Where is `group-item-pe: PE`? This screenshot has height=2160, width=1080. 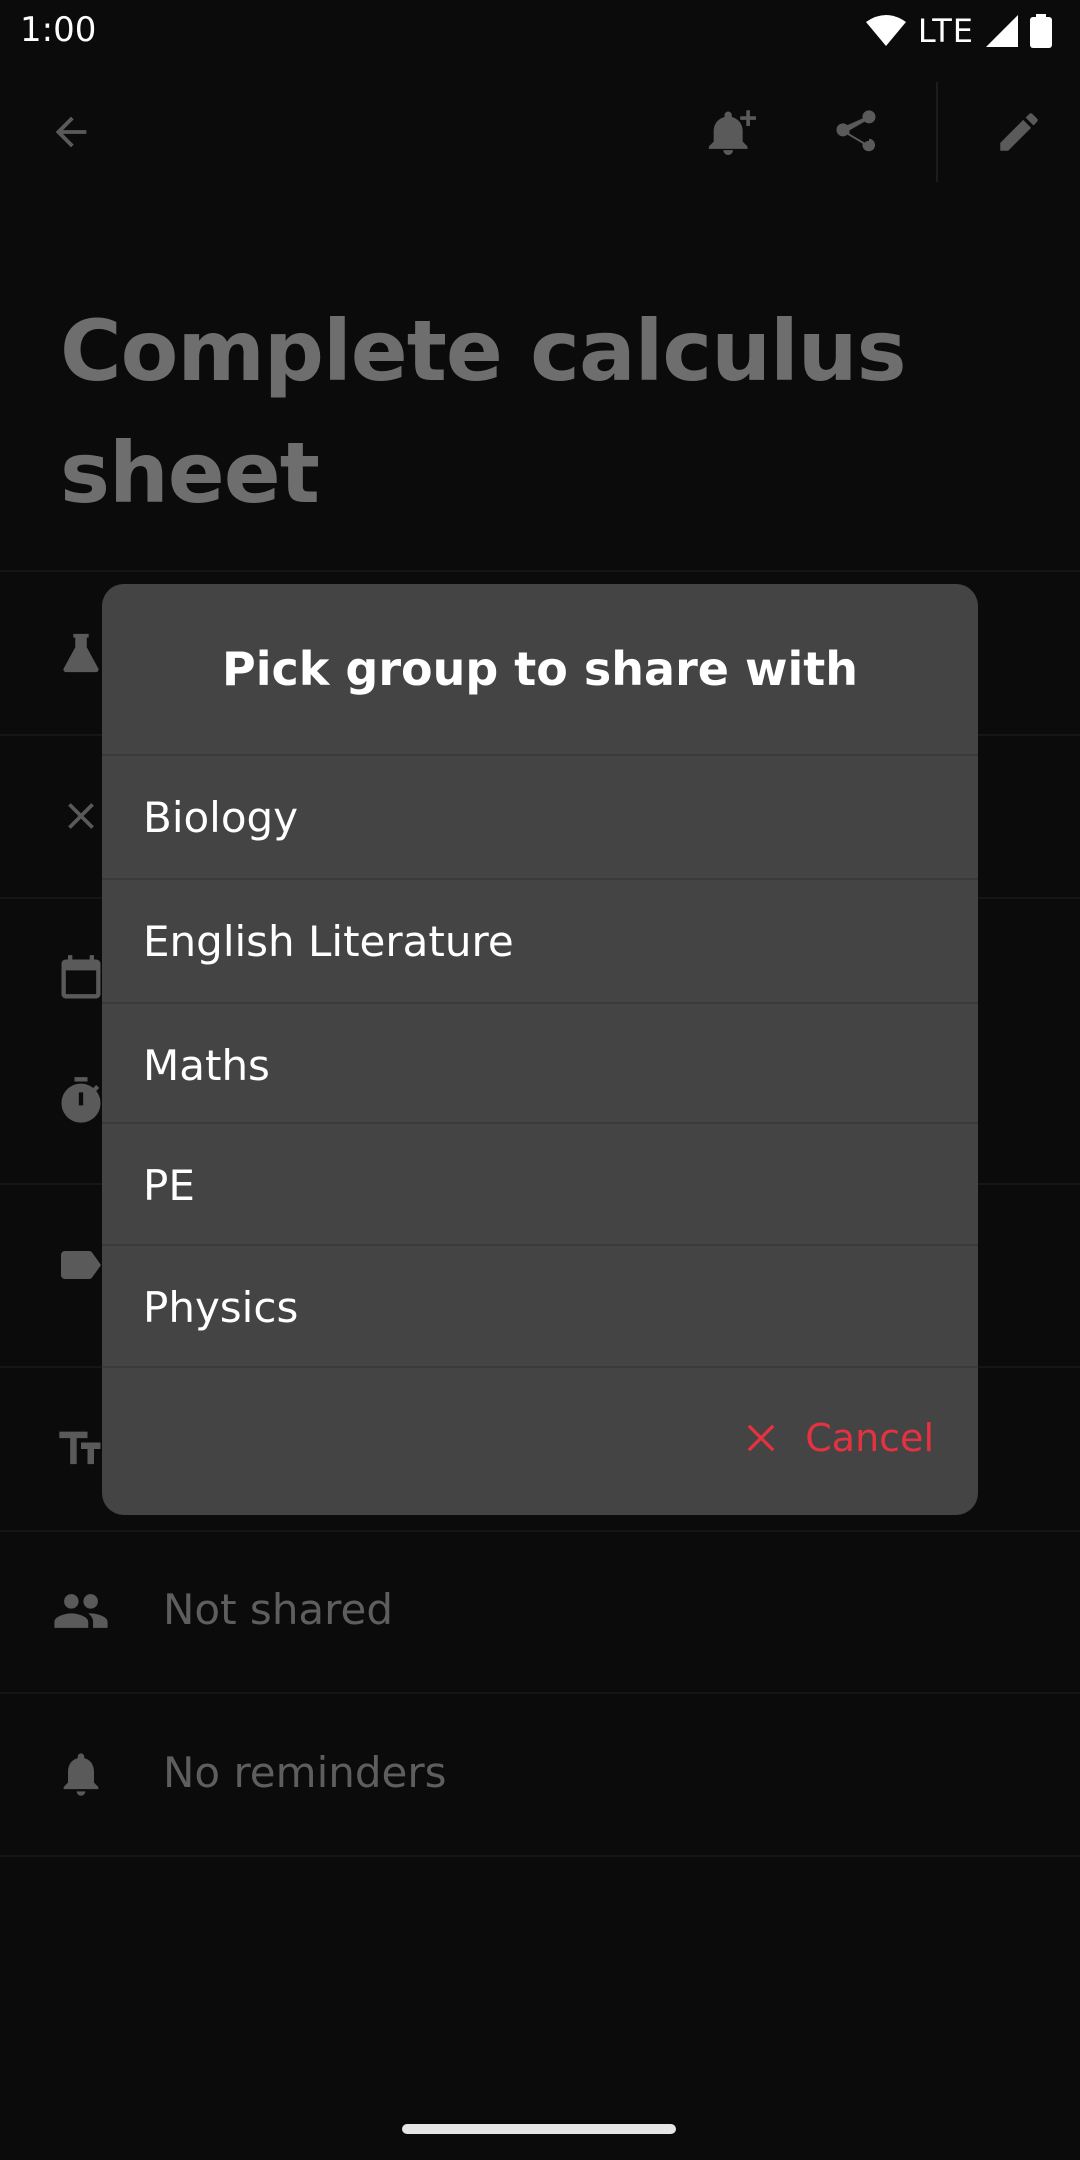 group-item-pe: PE is located at coordinates (540, 1185).